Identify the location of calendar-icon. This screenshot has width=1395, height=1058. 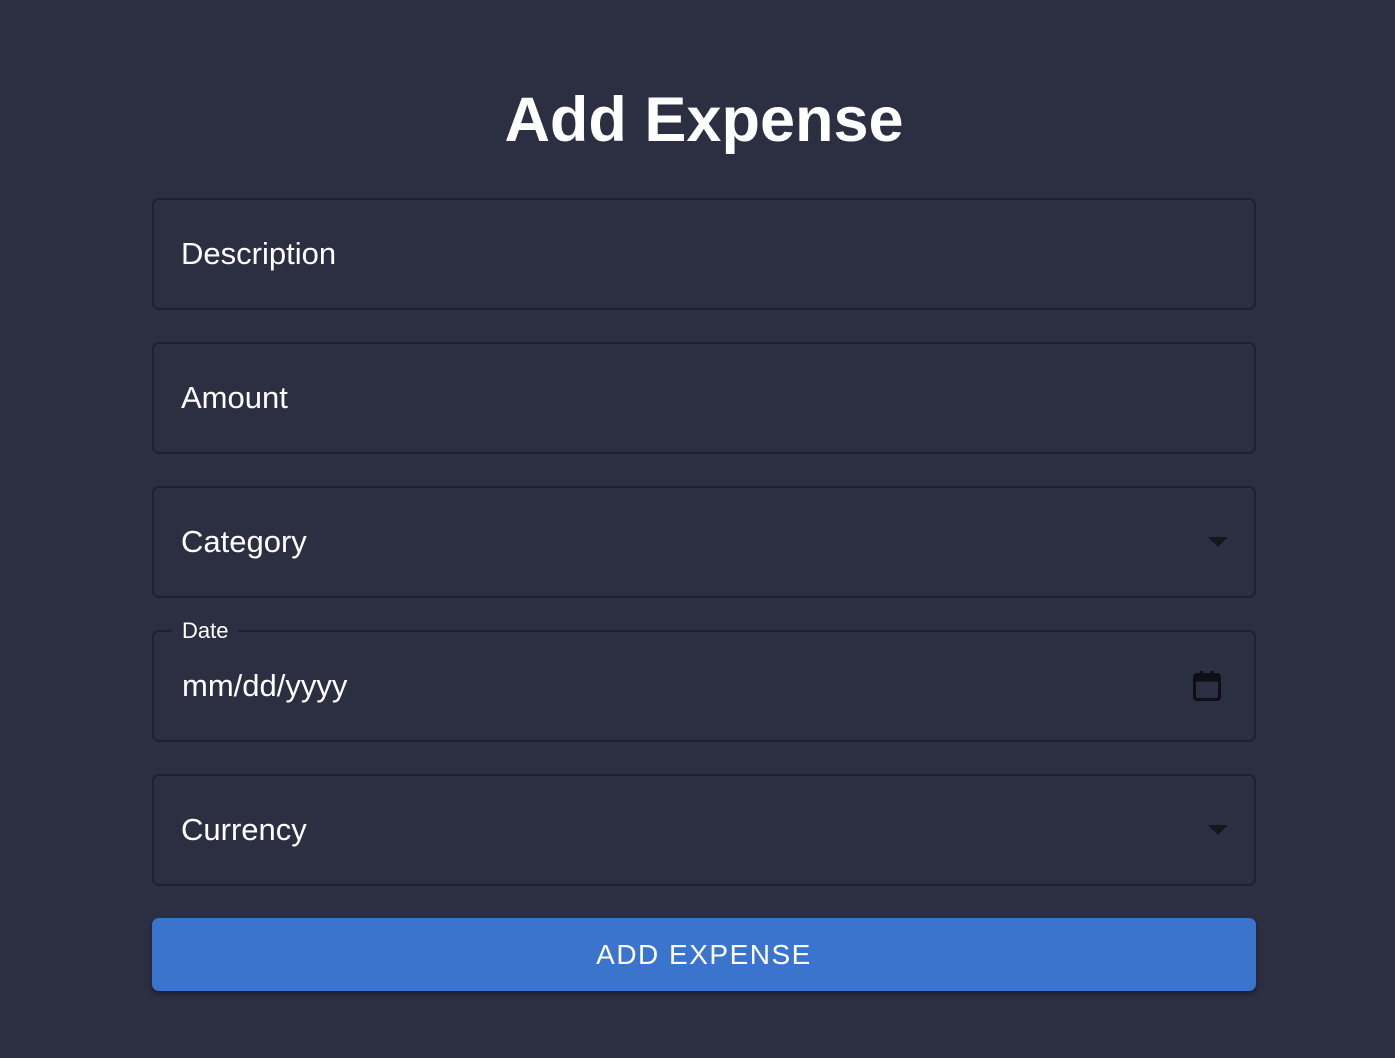
(1207, 686).